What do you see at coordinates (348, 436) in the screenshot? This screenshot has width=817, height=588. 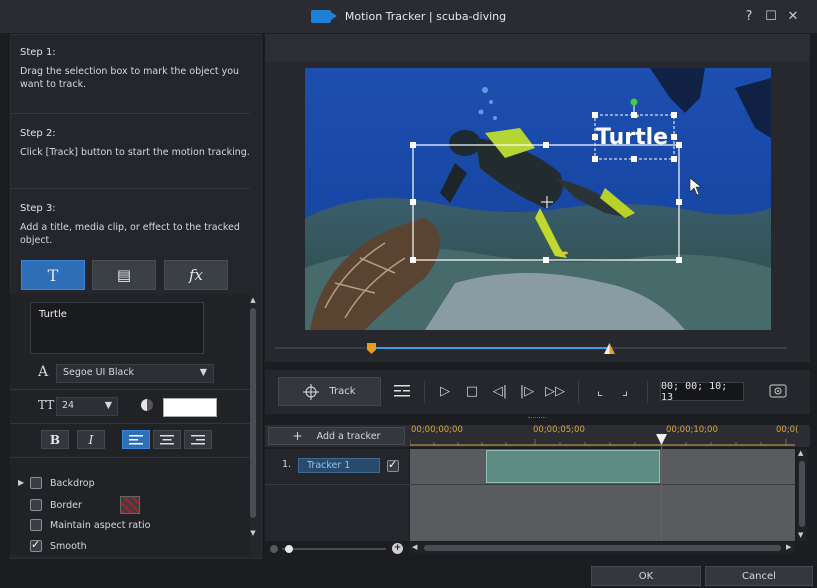 I see `add-tracker-label: Add a tracker` at bounding box center [348, 436].